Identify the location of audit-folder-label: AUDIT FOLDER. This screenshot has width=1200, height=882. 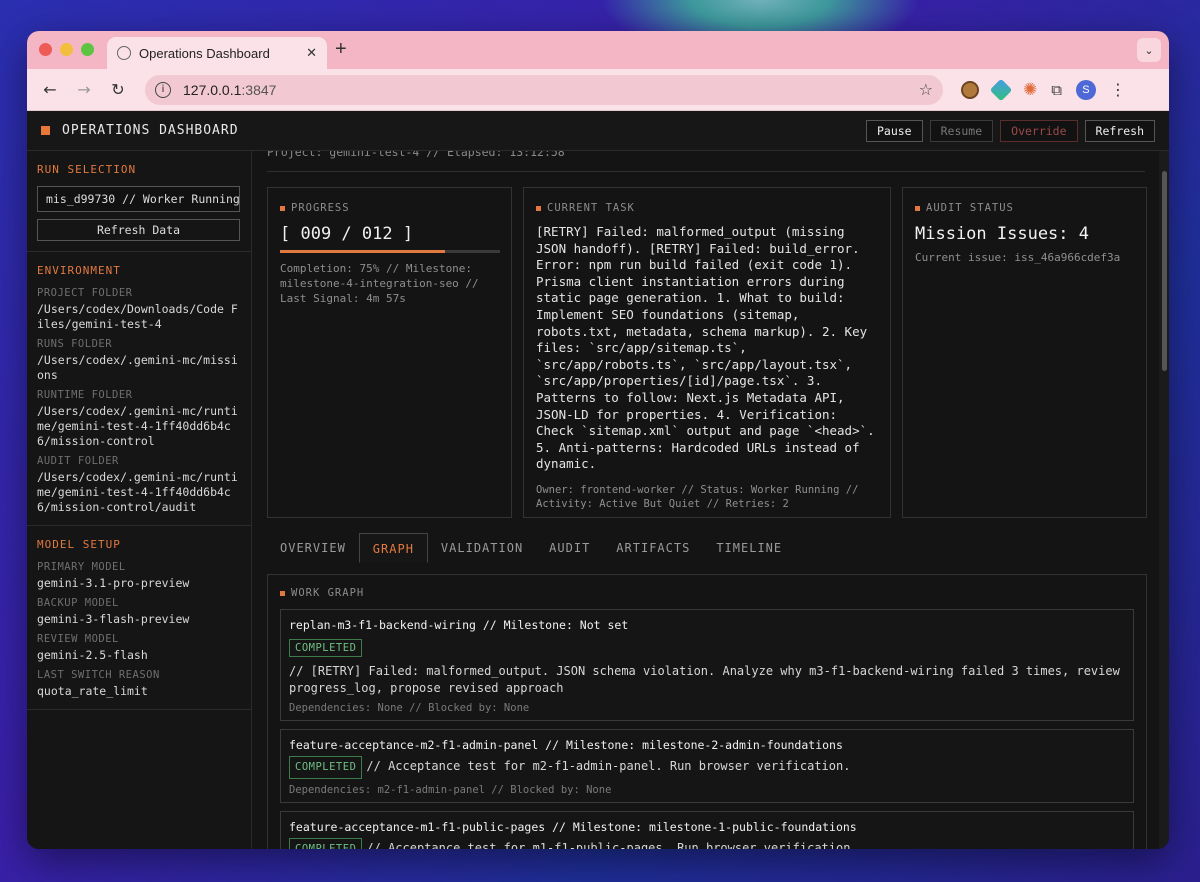
(78, 461).